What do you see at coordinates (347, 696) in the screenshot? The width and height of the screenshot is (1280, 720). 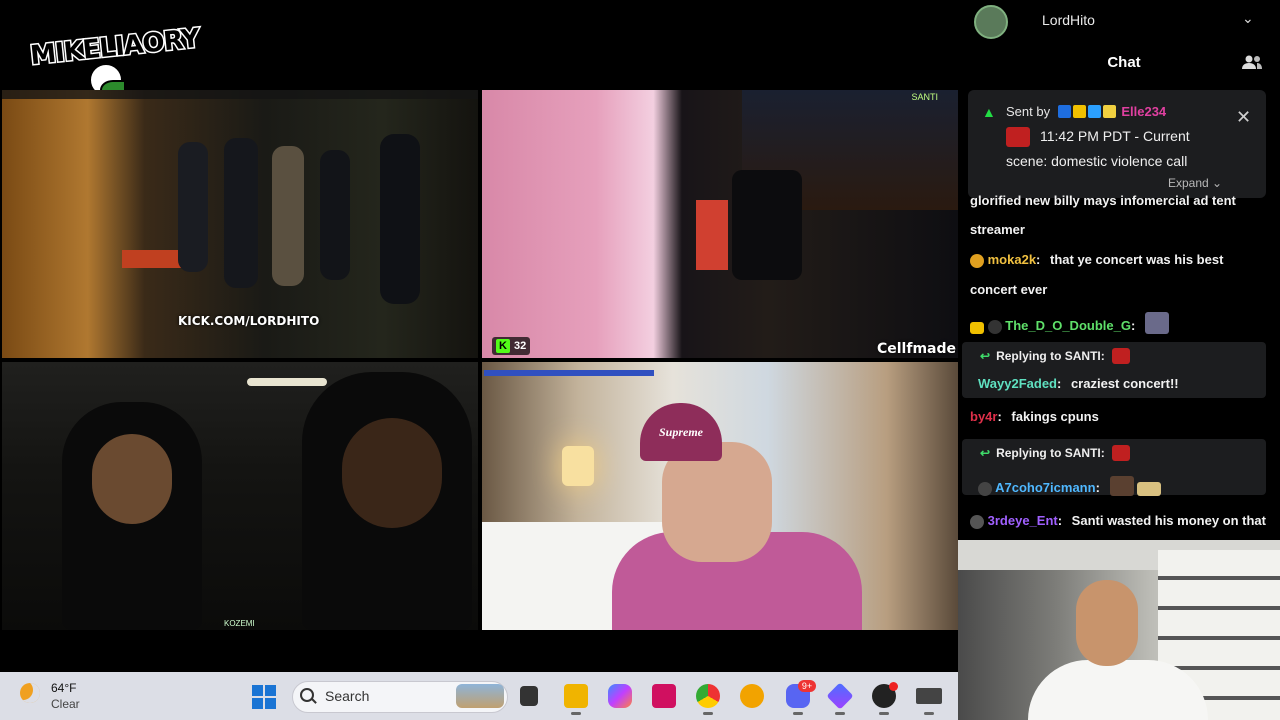 I see `search-placeholder: Search` at bounding box center [347, 696].